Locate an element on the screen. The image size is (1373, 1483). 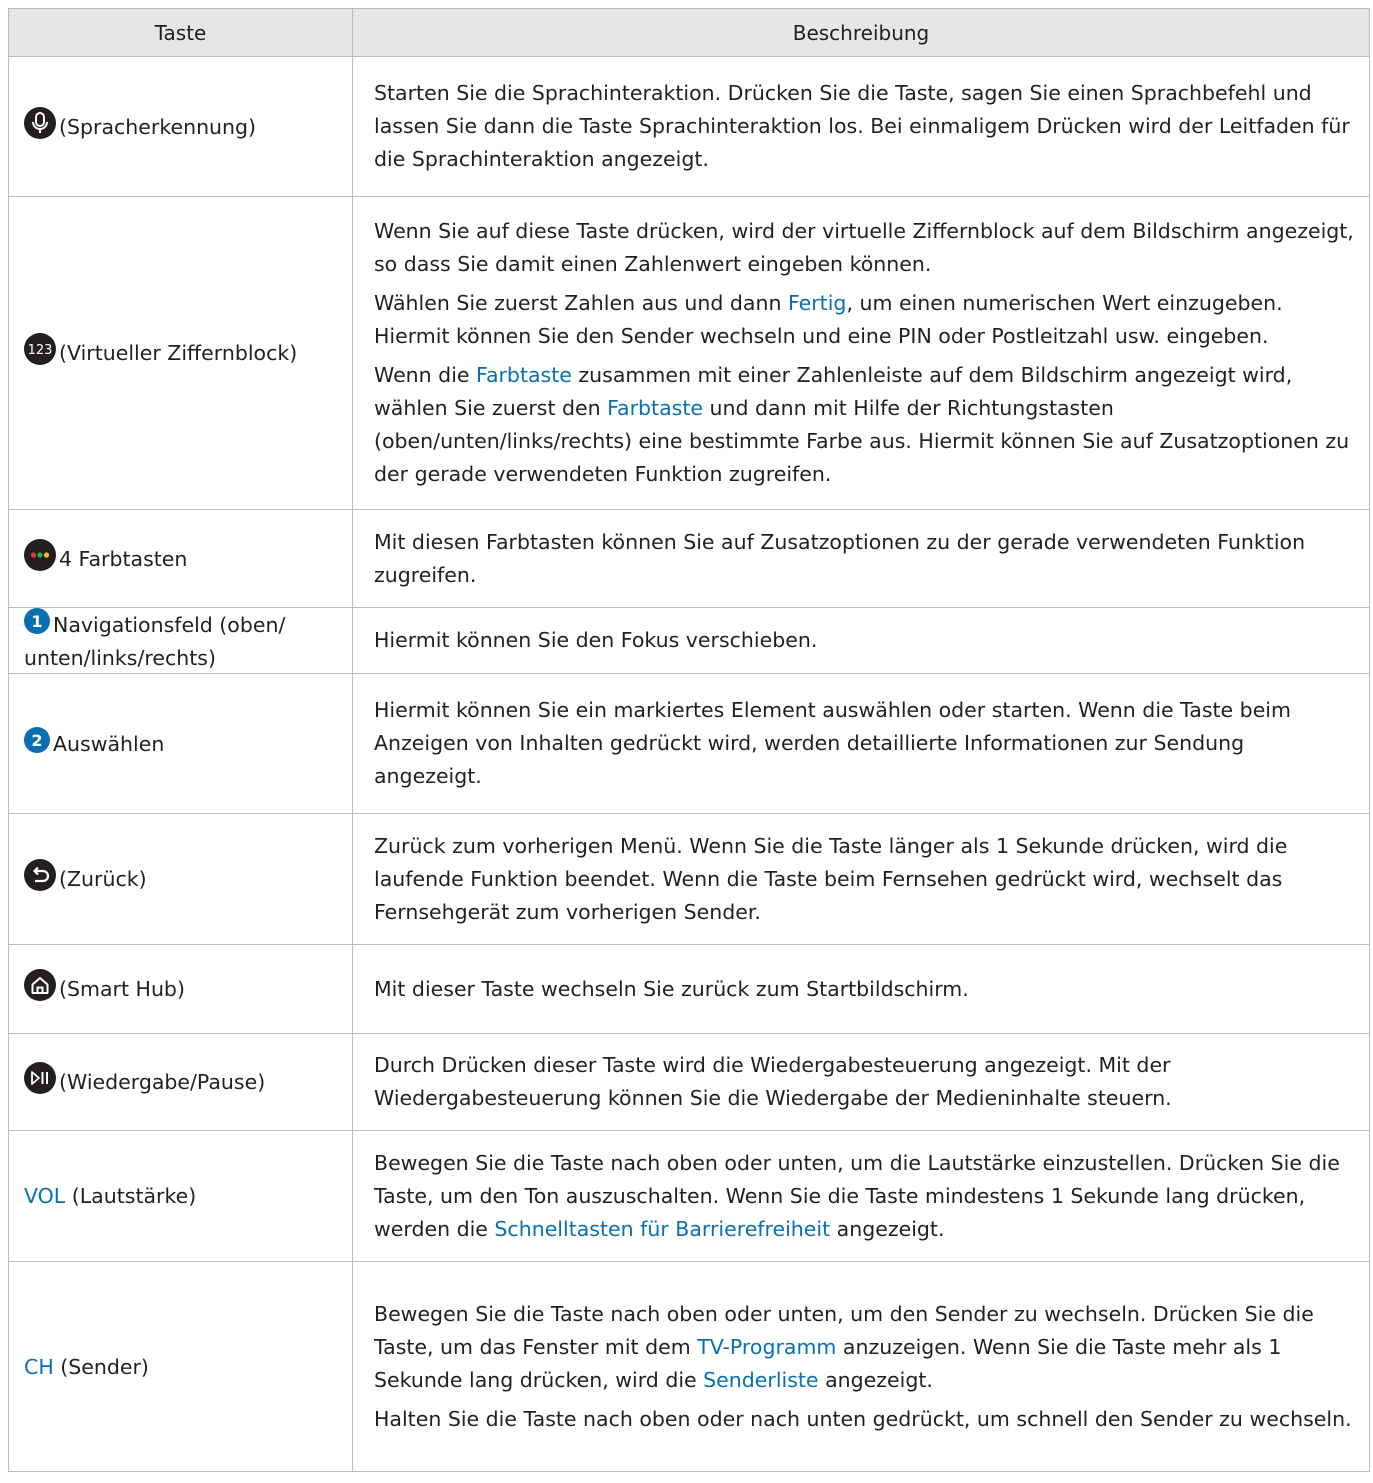
column-header-description: Beschreibung is located at coordinates (861, 32).